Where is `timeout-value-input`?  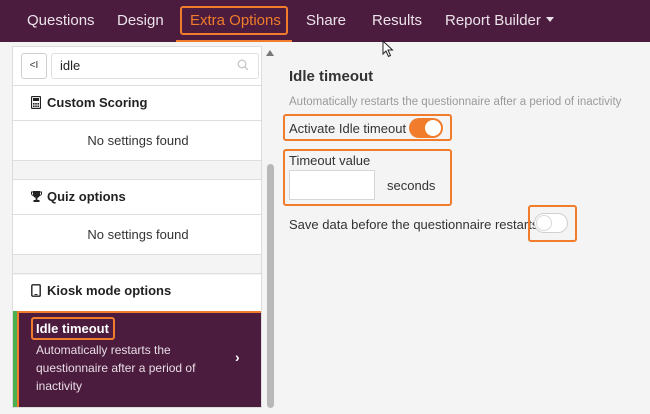
timeout-value-input is located at coordinates (332, 185).